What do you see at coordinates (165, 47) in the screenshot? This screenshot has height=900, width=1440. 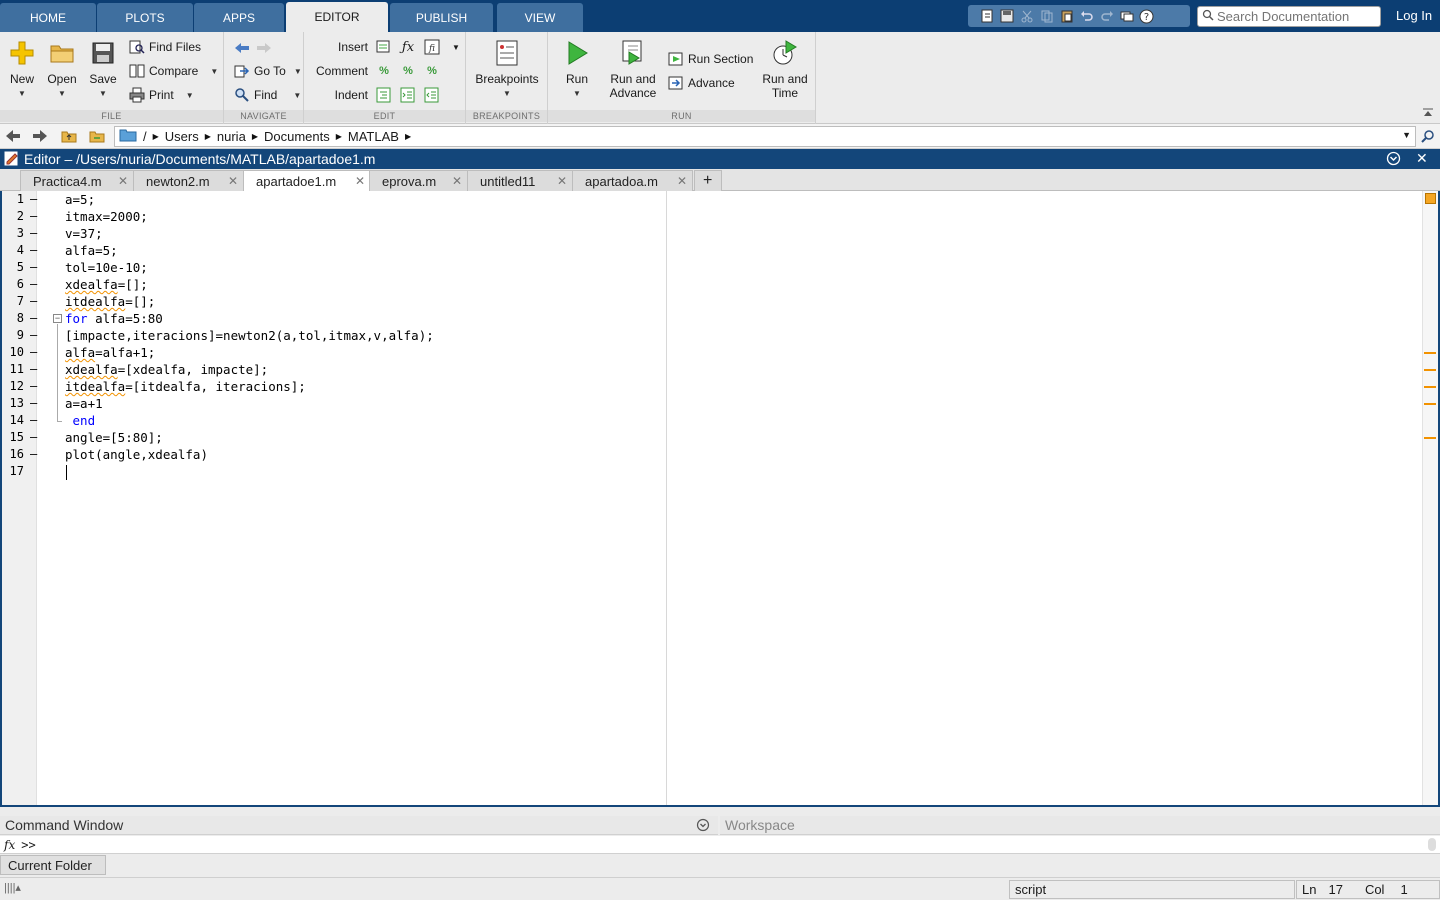 I see `find-files-button: Find Files` at bounding box center [165, 47].